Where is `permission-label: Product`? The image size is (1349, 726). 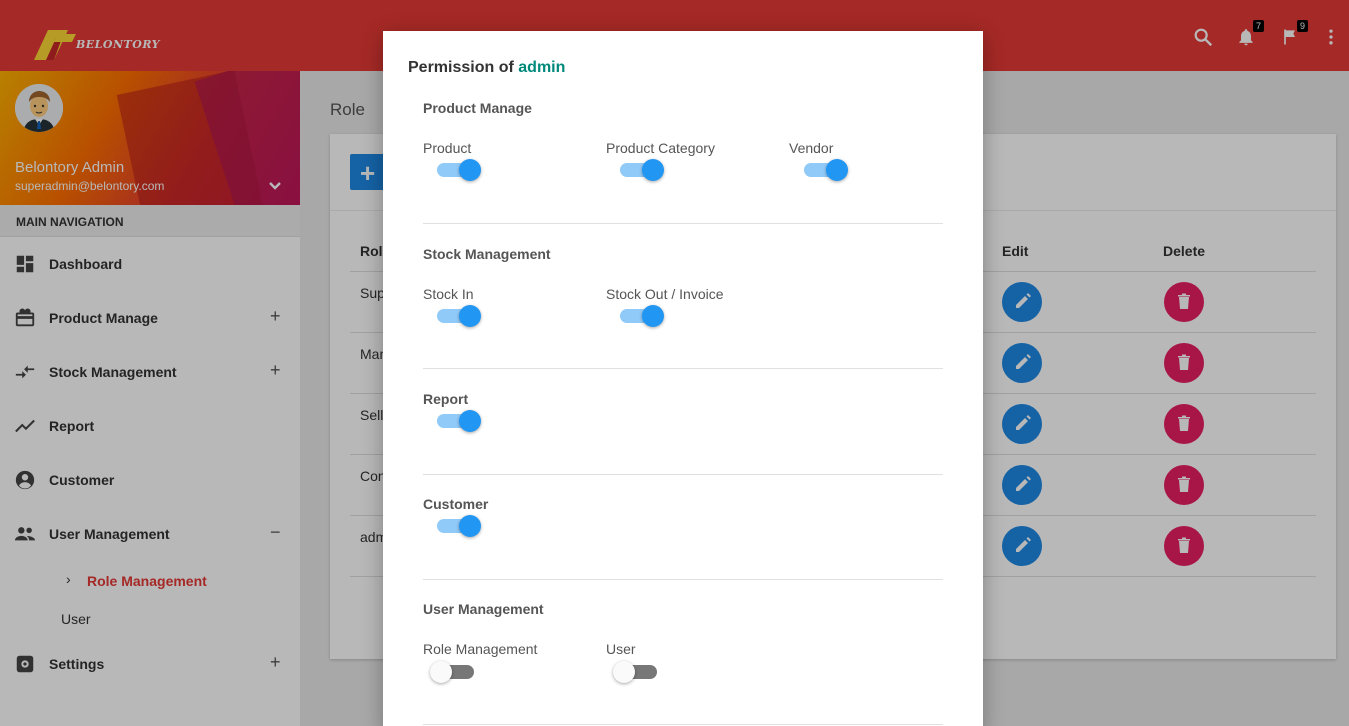
permission-label: Product is located at coordinates (447, 148).